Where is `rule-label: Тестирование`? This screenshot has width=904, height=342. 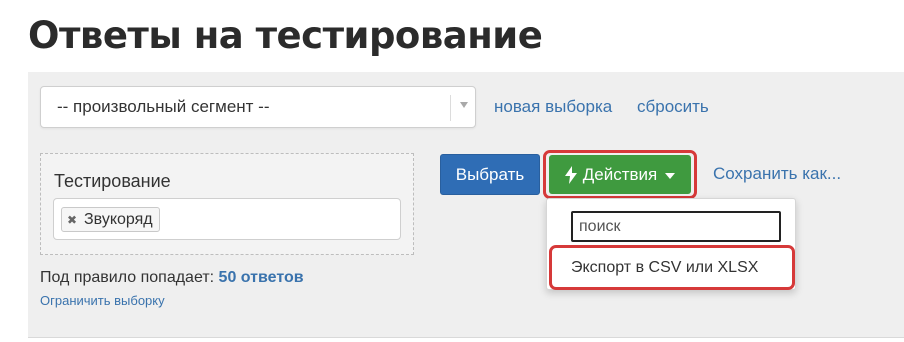 rule-label: Тестирование is located at coordinates (112, 181).